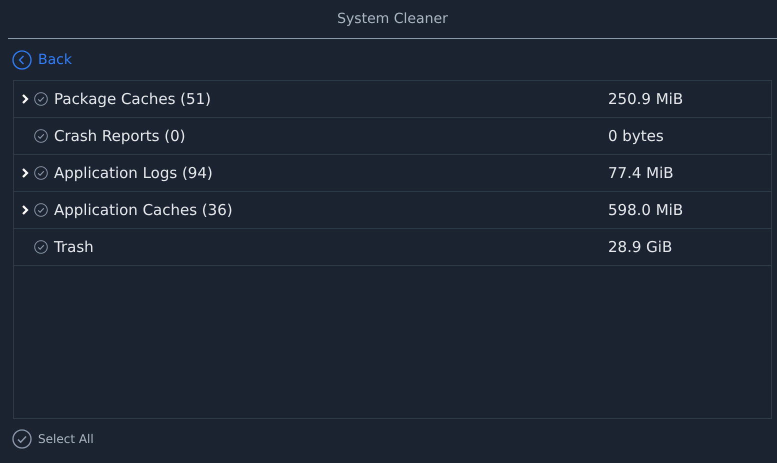  What do you see at coordinates (66, 439) in the screenshot?
I see `select-all-label: Select All` at bounding box center [66, 439].